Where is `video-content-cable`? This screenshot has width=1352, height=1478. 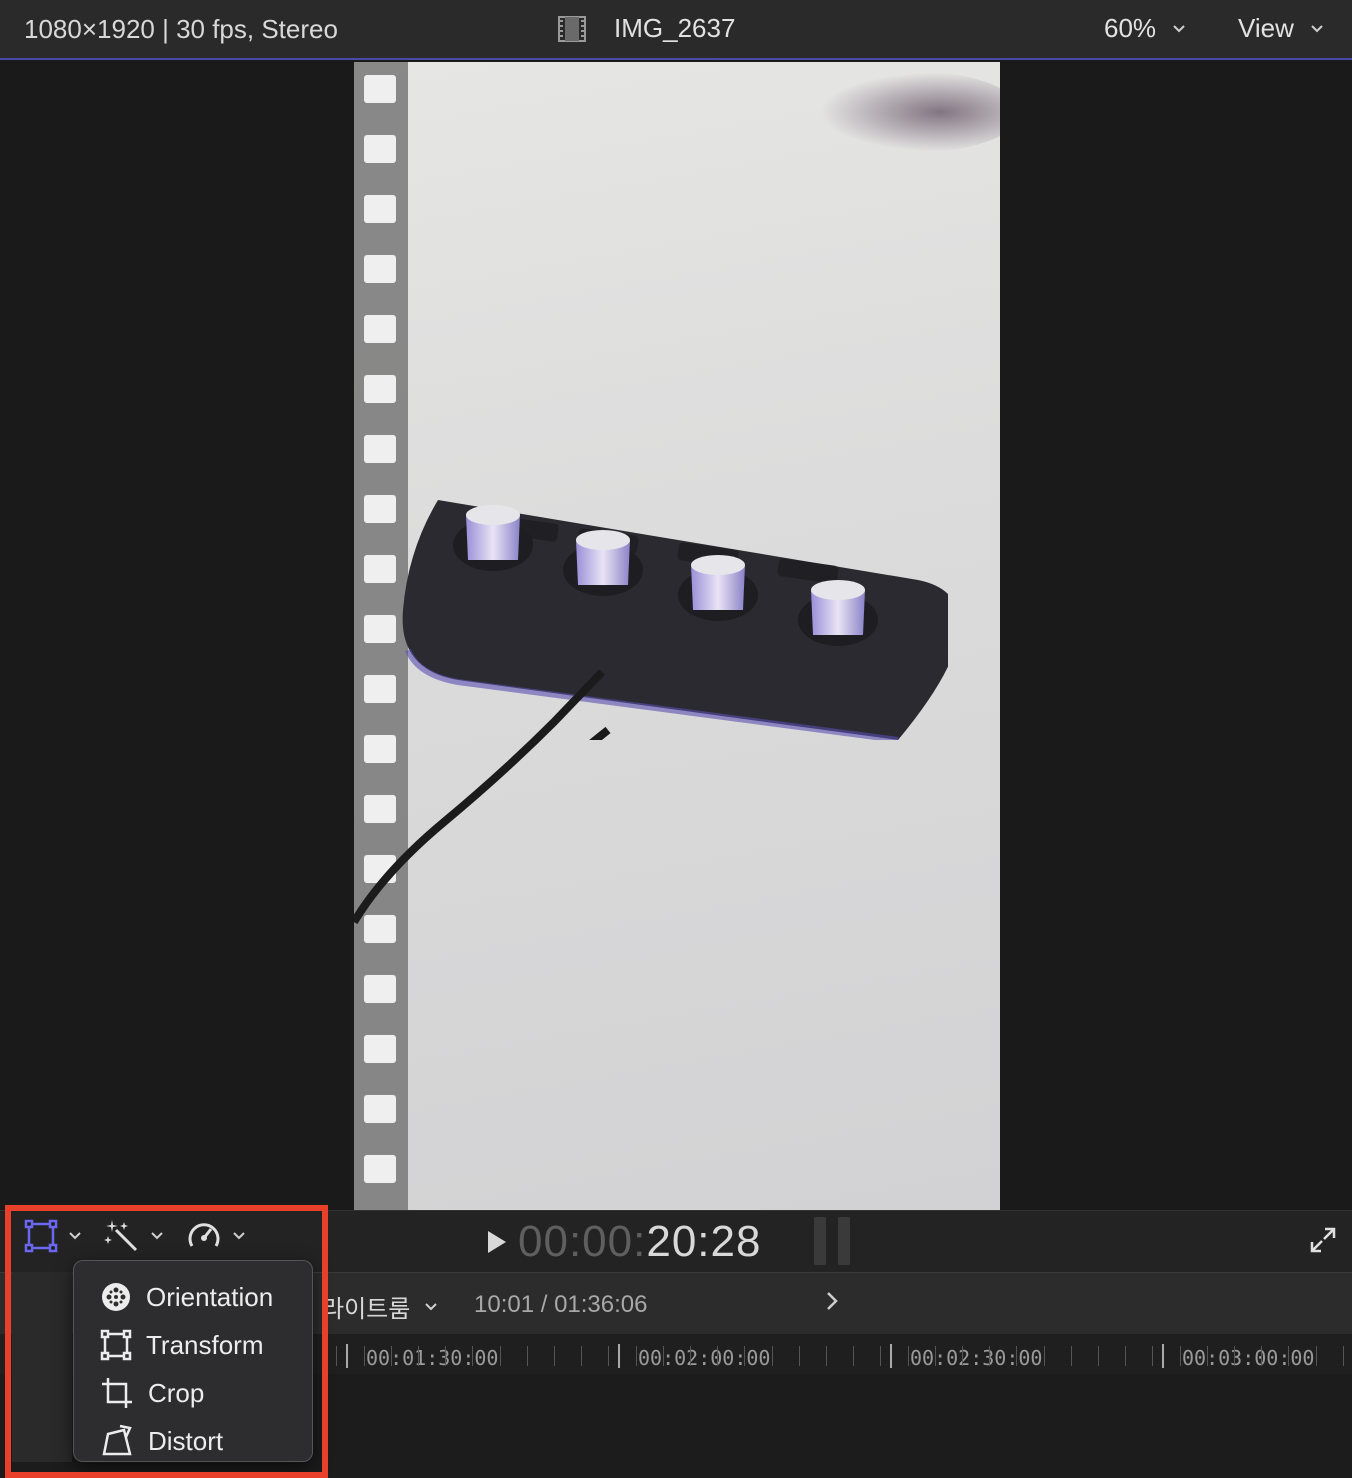
video-content-cable is located at coordinates (479, 797).